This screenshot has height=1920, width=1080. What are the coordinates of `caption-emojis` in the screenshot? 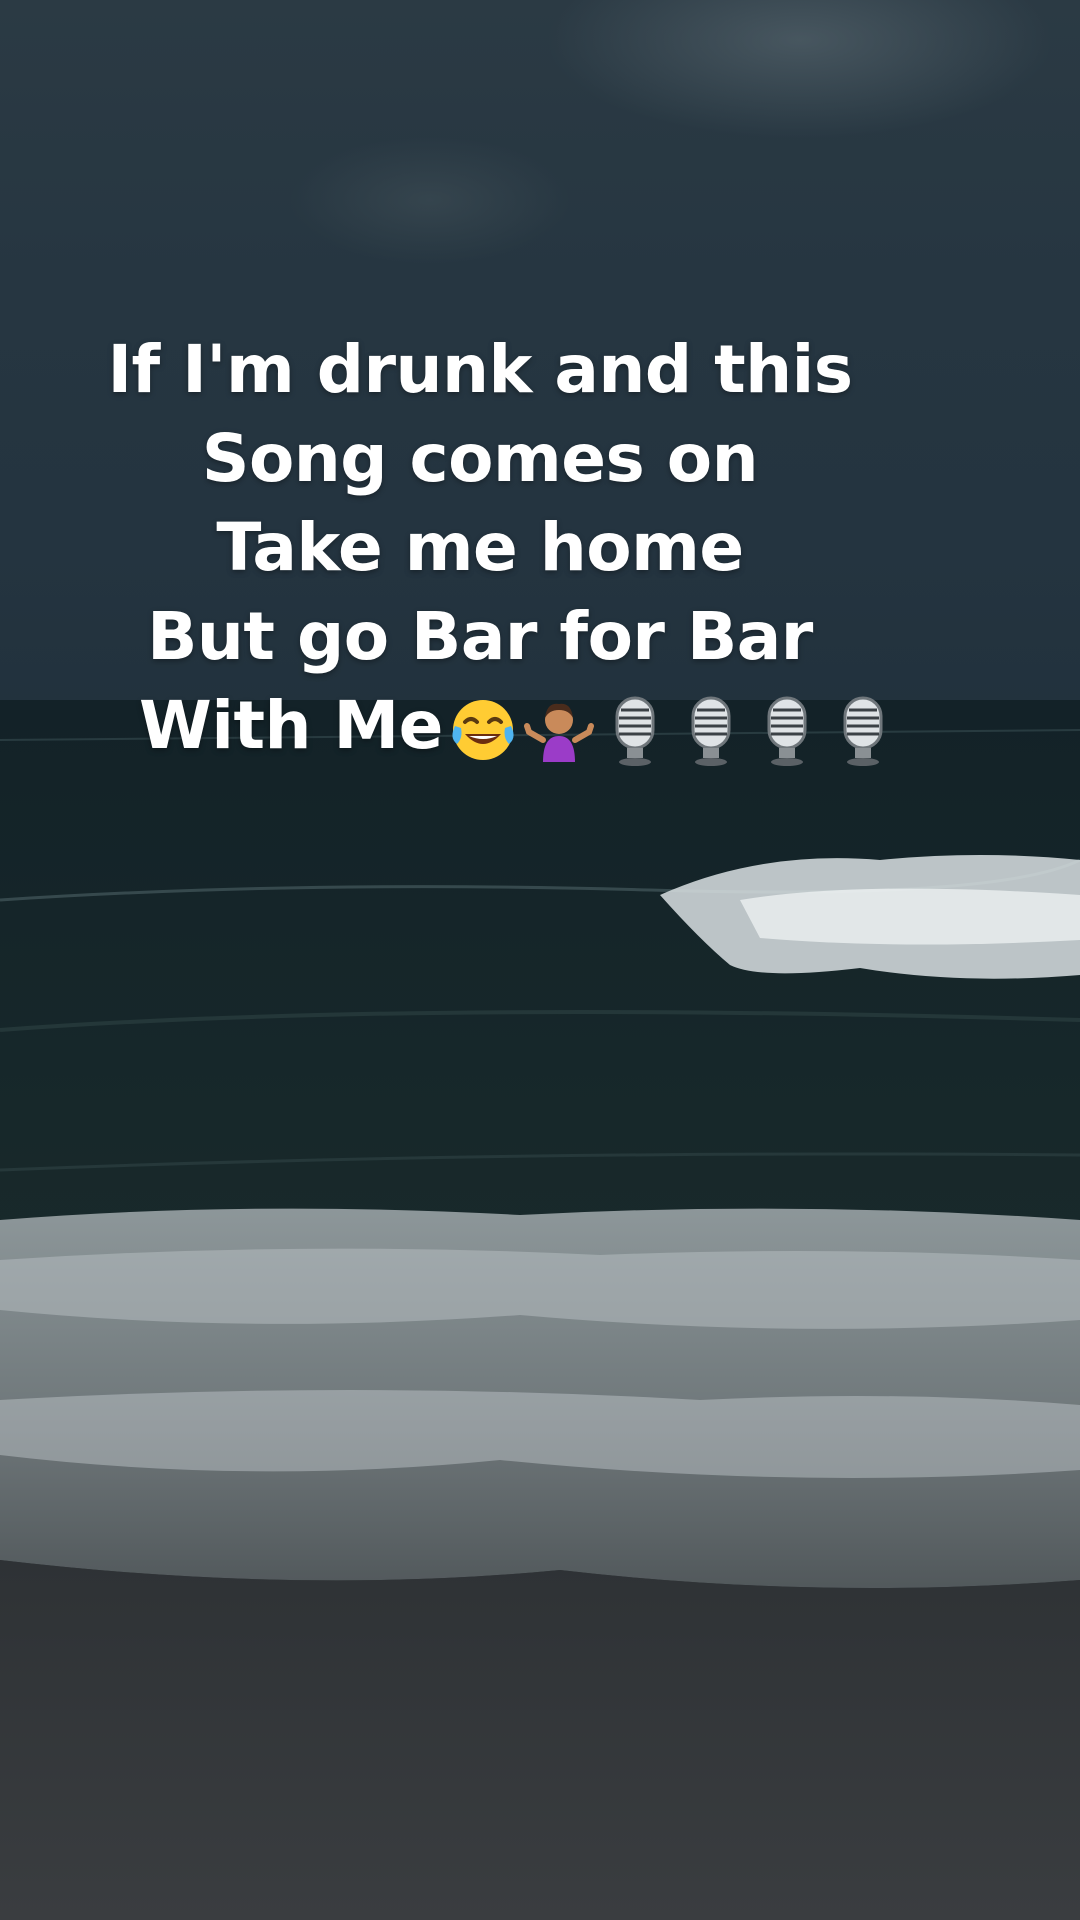 It's located at (673, 730).